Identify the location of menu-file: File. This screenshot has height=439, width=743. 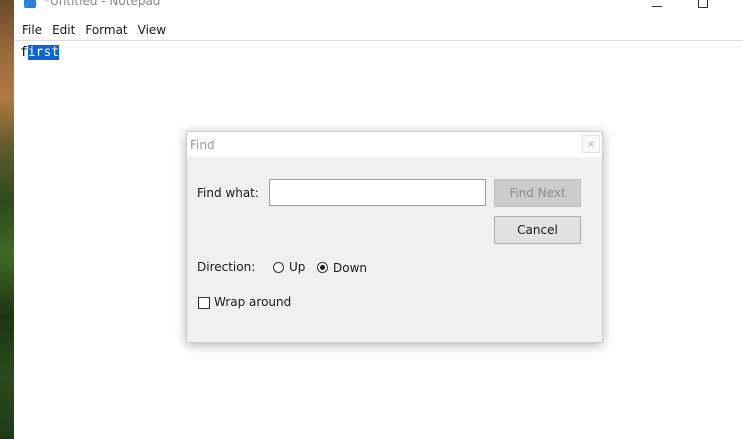
(32, 30).